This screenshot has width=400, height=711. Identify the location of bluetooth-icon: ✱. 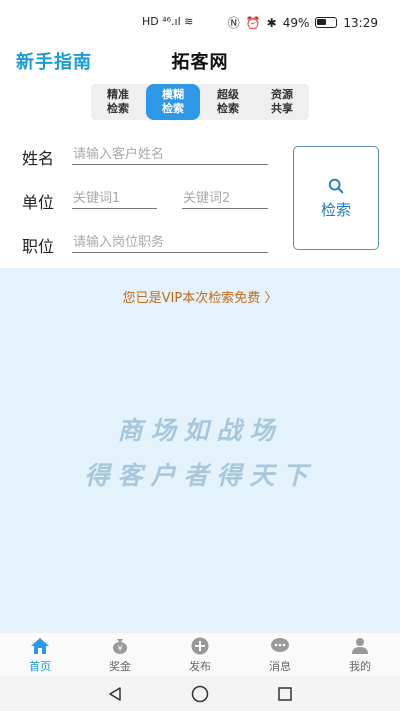
(271, 22).